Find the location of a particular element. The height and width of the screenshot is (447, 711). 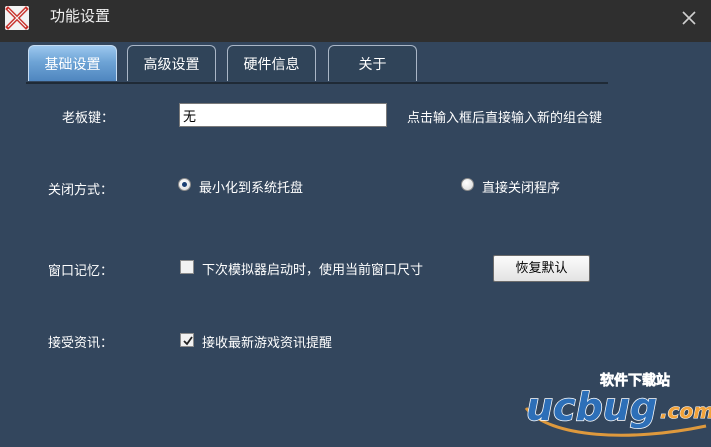

news-checkbox-label: 接收最新游戏资讯提醒 is located at coordinates (267, 341).